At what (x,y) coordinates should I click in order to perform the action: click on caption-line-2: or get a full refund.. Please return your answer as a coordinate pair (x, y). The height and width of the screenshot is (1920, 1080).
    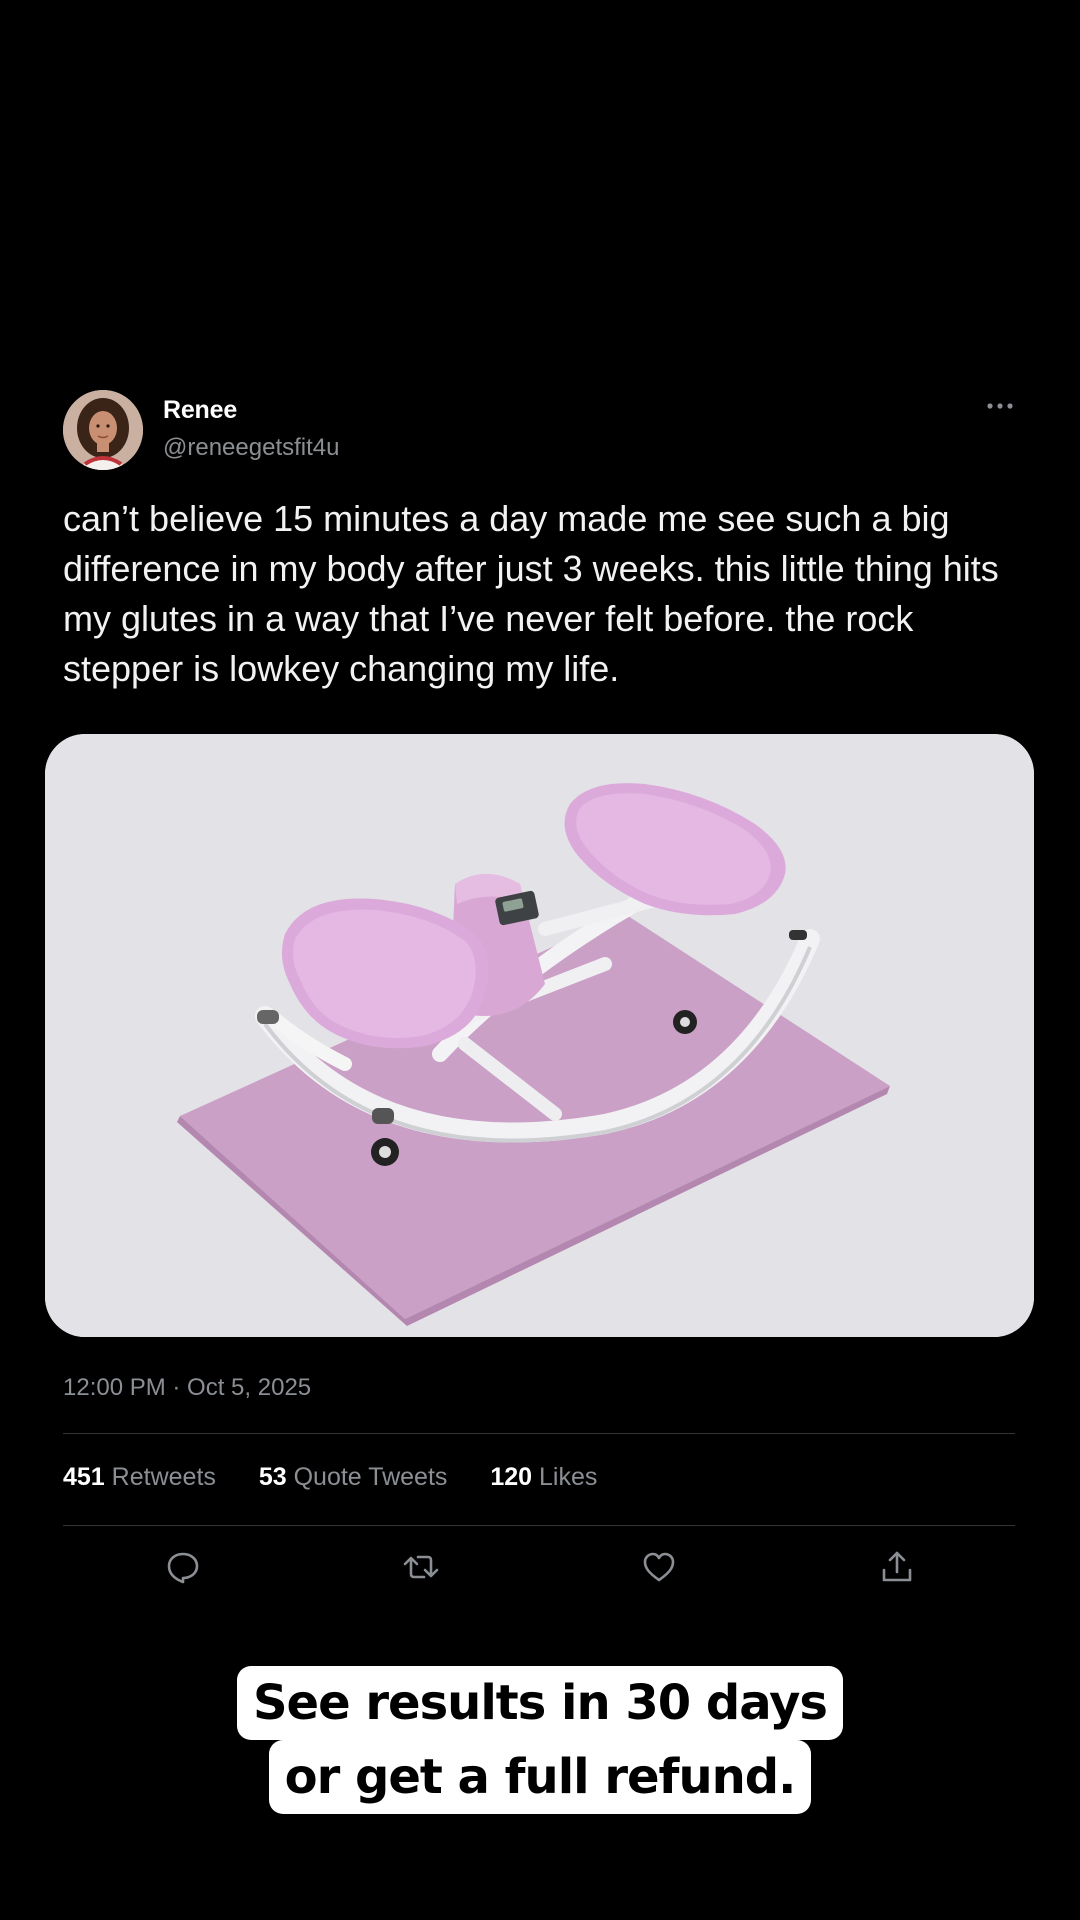
    Looking at the image, I should click on (540, 1777).